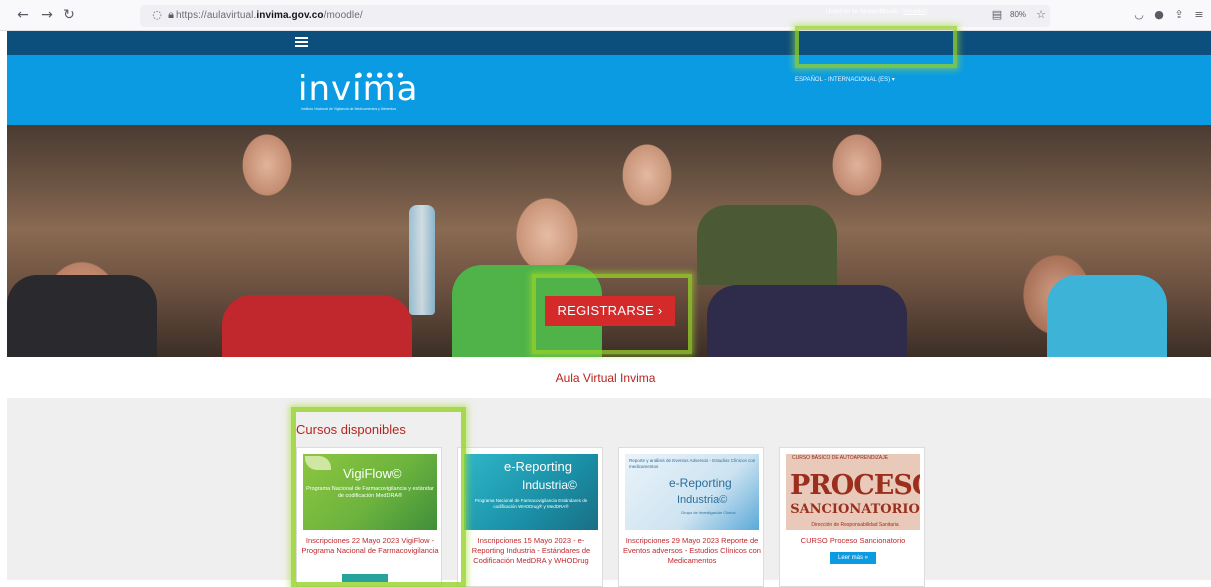 The height and width of the screenshot is (587, 1211). Describe the element at coordinates (343, 15) in the screenshot. I see `url-path: /moodle/` at that location.